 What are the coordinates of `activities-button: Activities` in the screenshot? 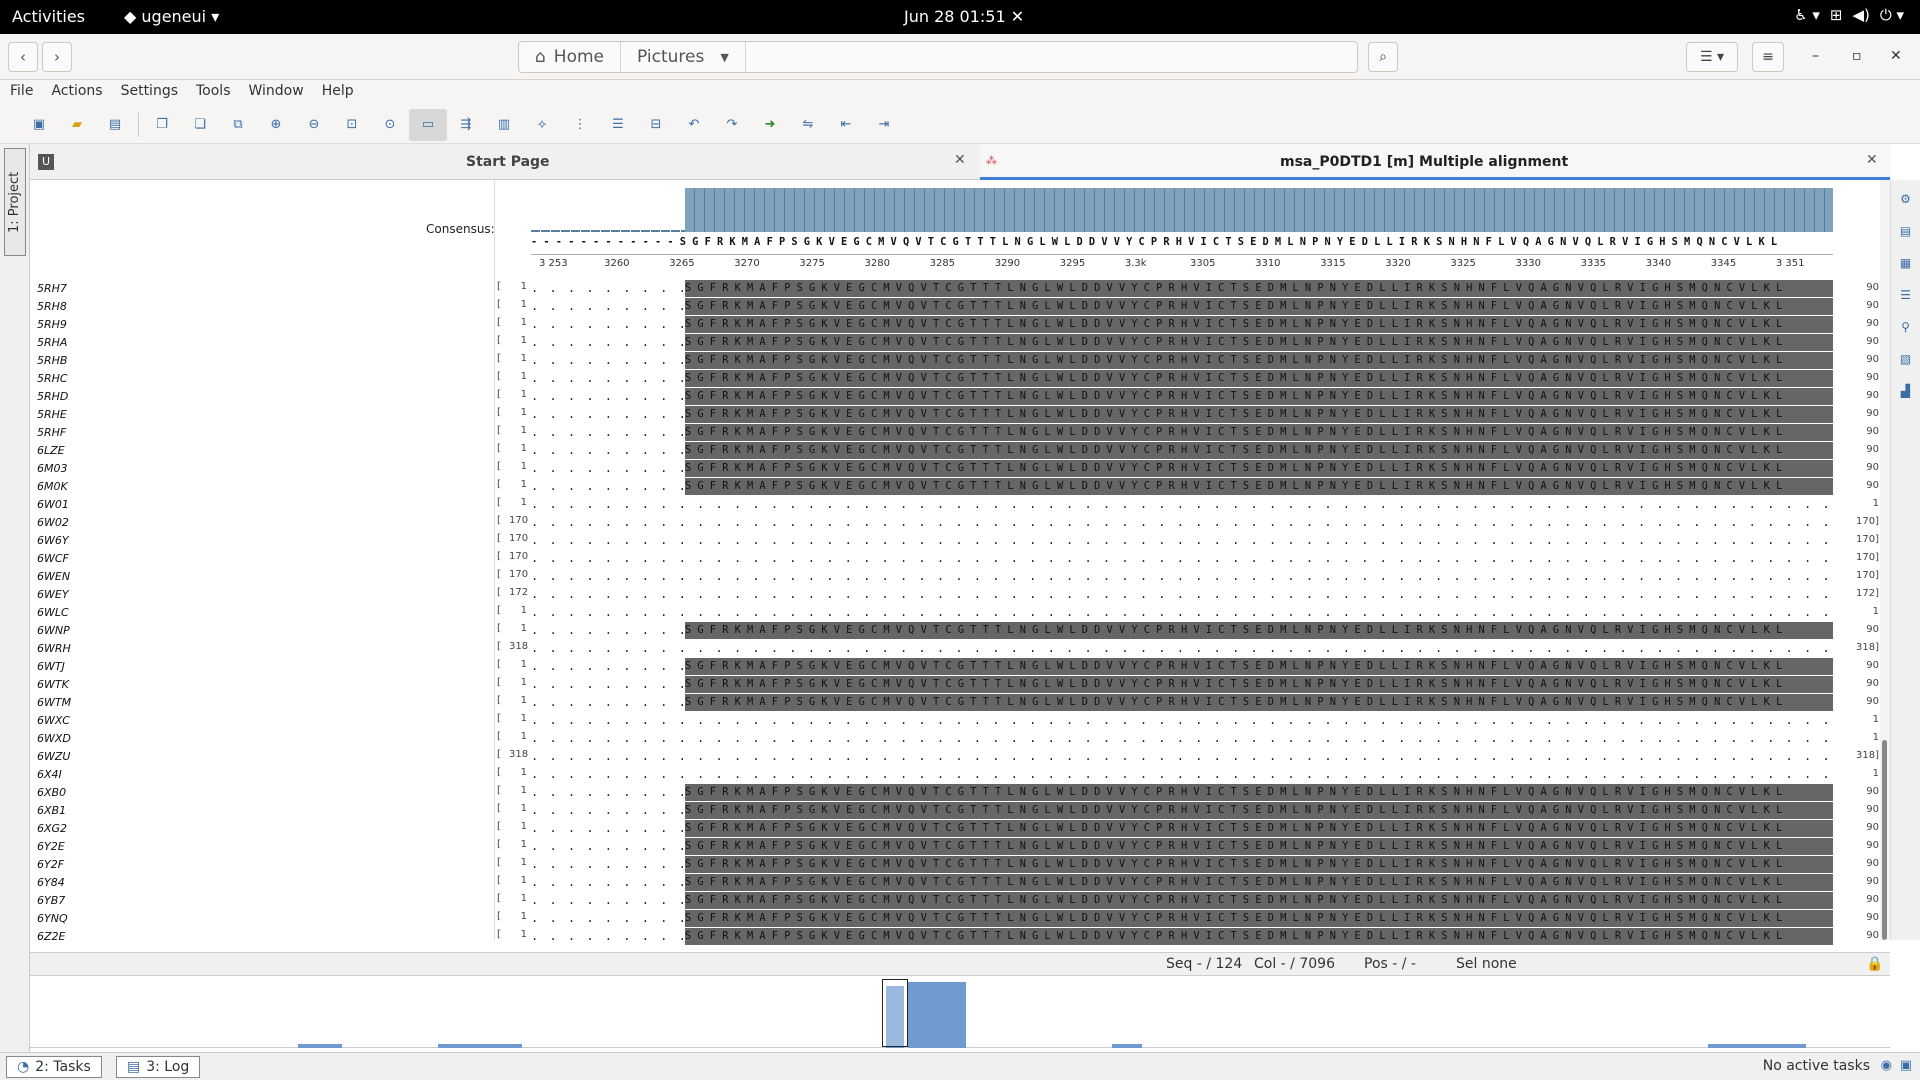 It's located at (48, 16).